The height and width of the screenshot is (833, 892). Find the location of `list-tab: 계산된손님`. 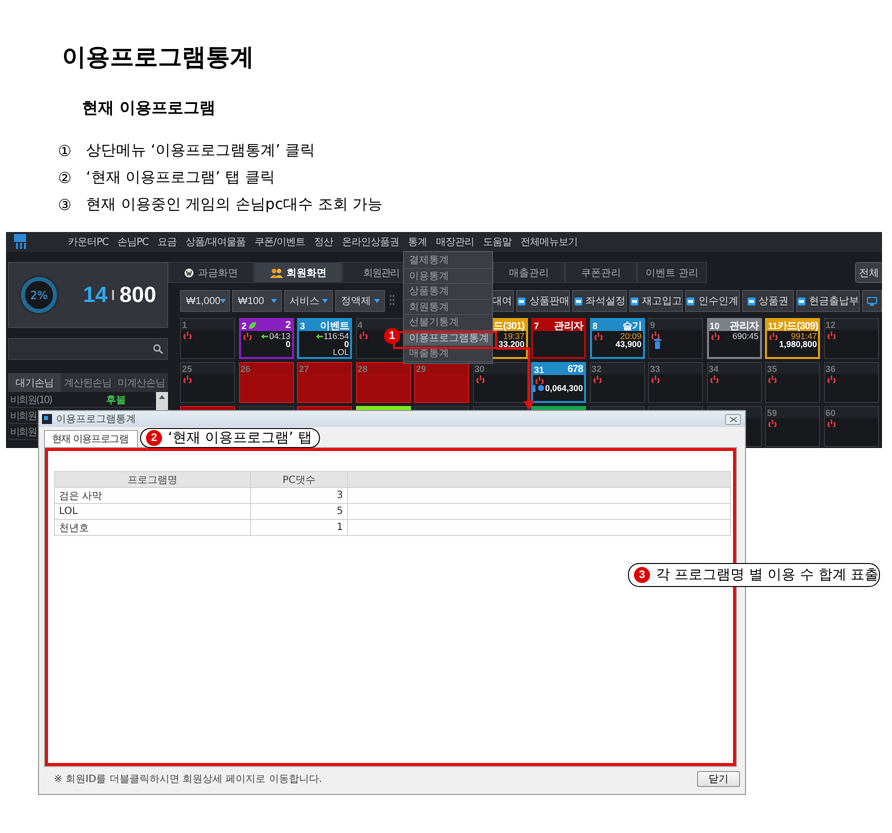

list-tab: 계산된손님 is located at coordinates (88, 382).